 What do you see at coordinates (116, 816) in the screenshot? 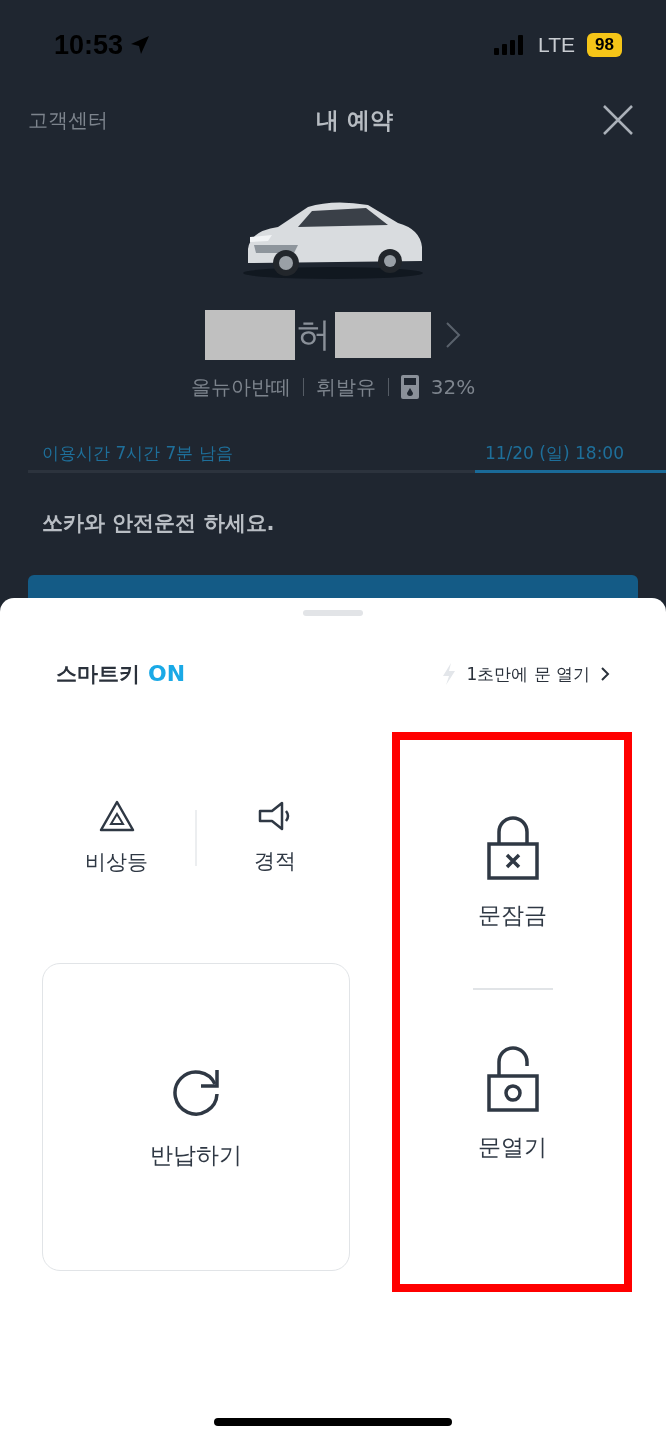
I see `hazard-icon` at bounding box center [116, 816].